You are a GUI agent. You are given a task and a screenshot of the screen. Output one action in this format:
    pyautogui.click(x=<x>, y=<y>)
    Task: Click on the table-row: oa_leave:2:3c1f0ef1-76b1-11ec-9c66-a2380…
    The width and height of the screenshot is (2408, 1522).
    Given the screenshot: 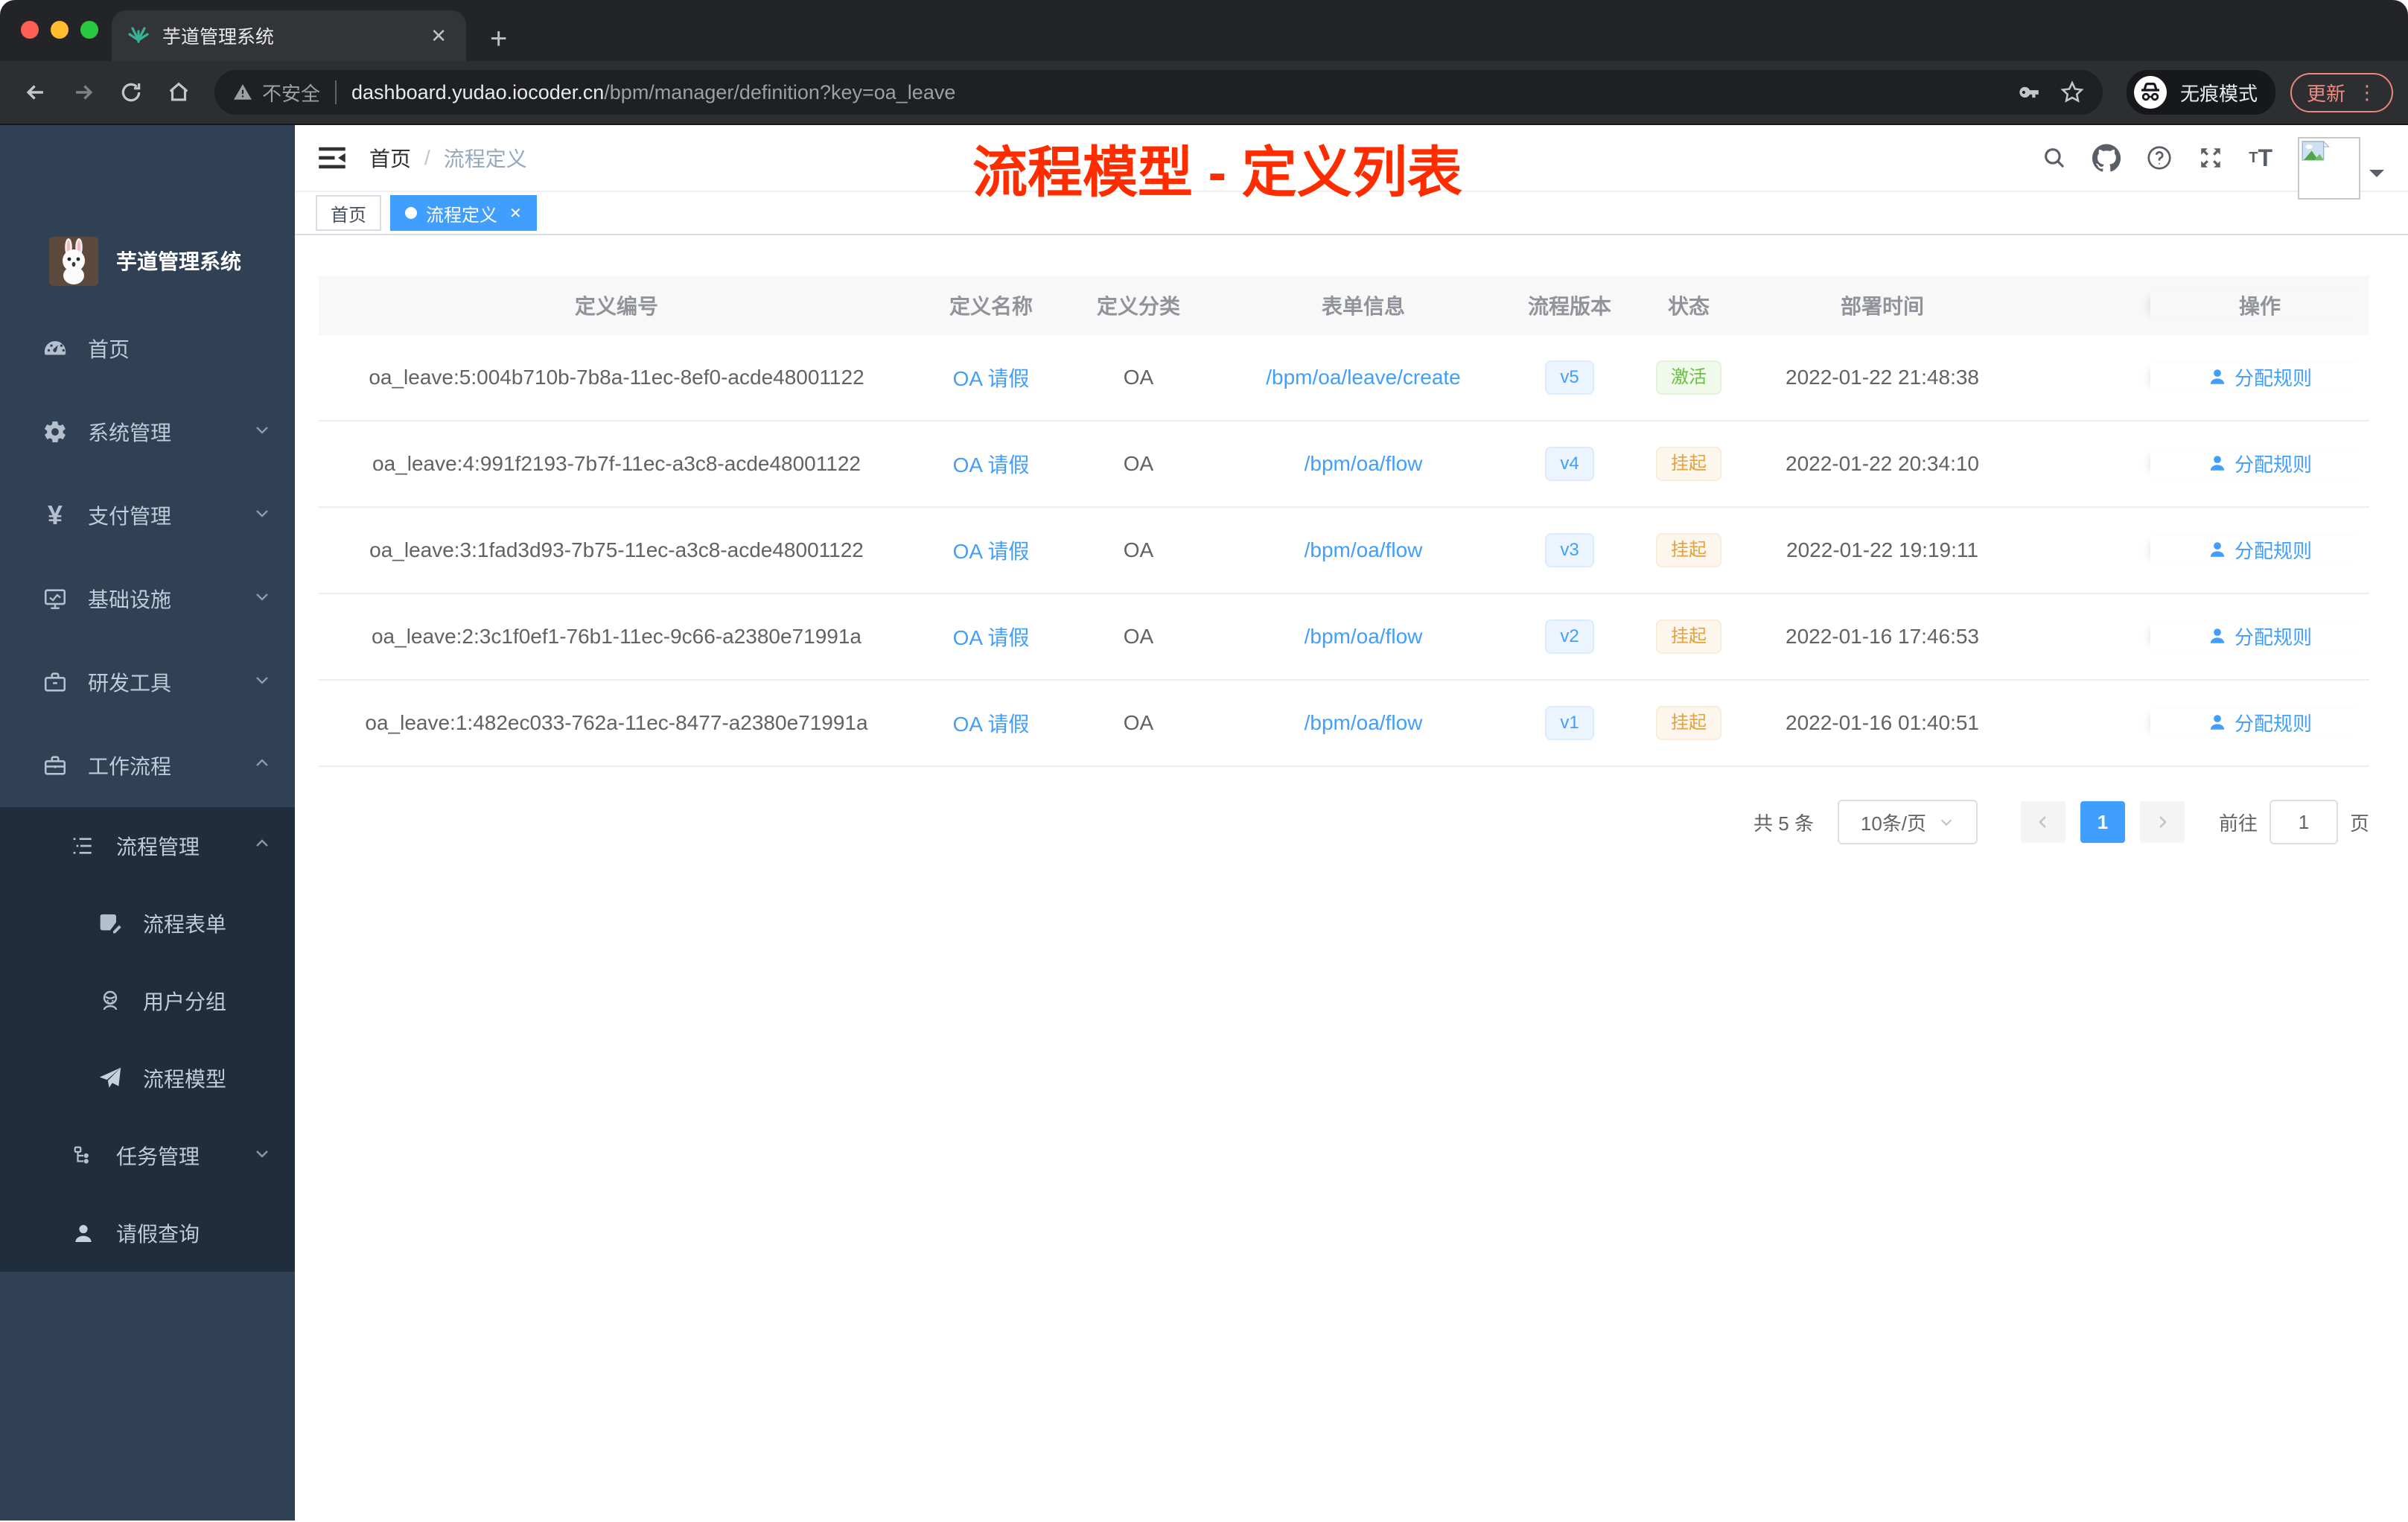 What is the action you would take?
    pyautogui.click(x=1344, y=637)
    